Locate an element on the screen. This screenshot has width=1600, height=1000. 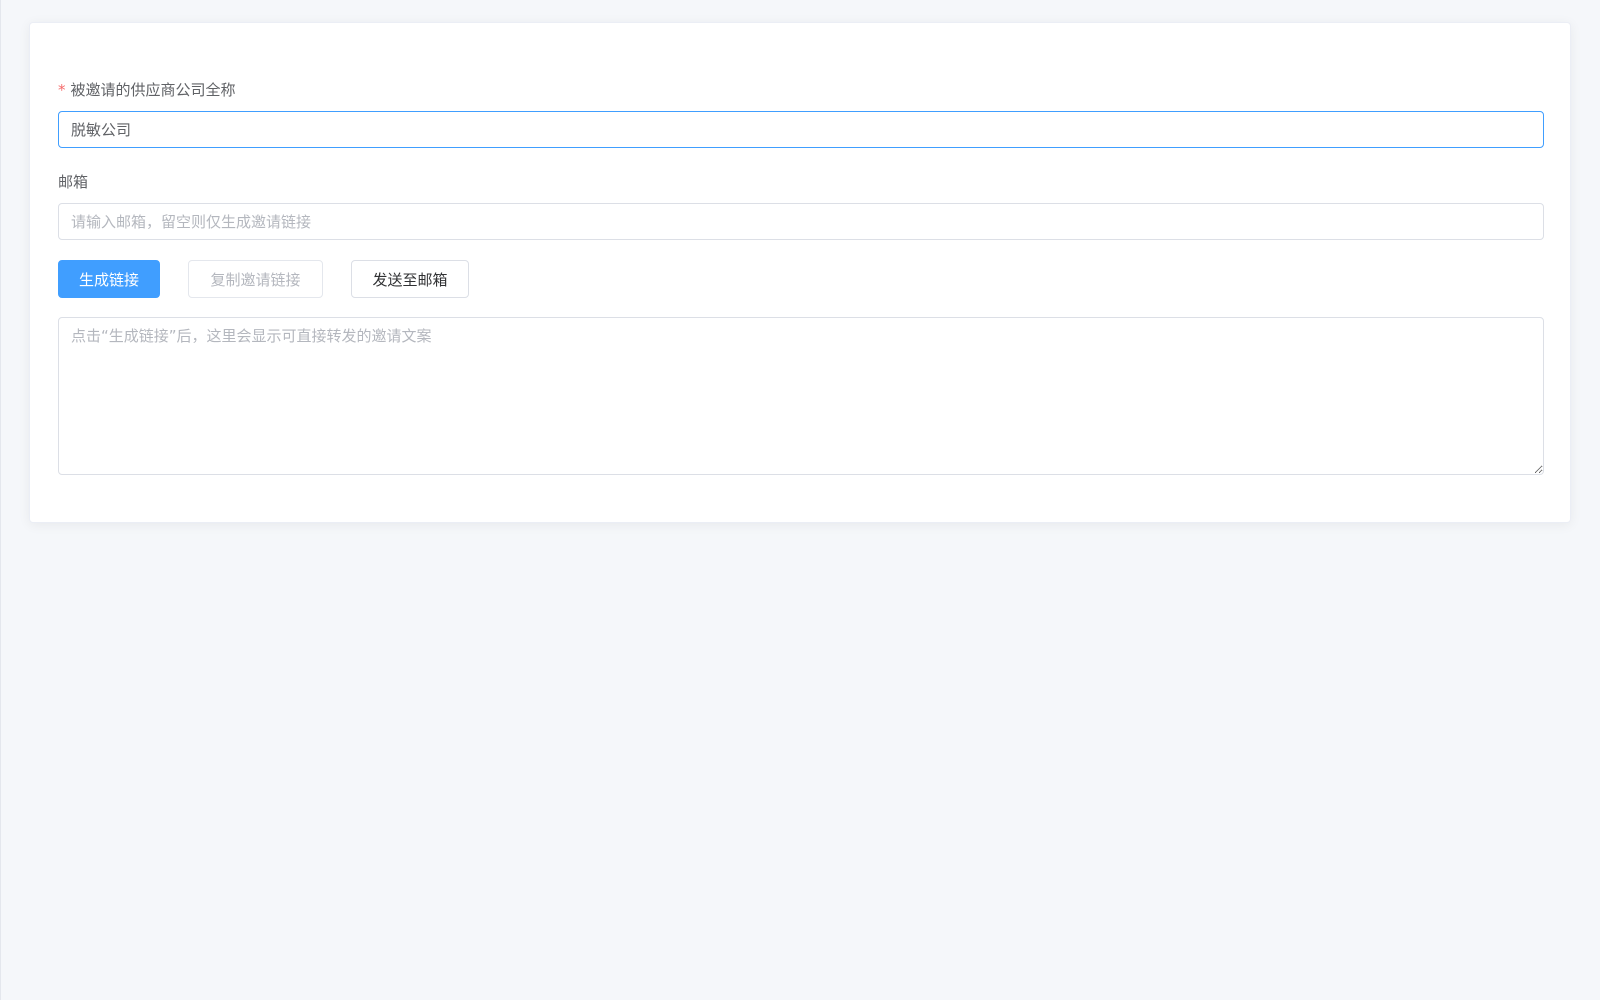
action-buttons: 生成链接 复制邀请链接 发送至邮箱 is located at coordinates (801, 279).